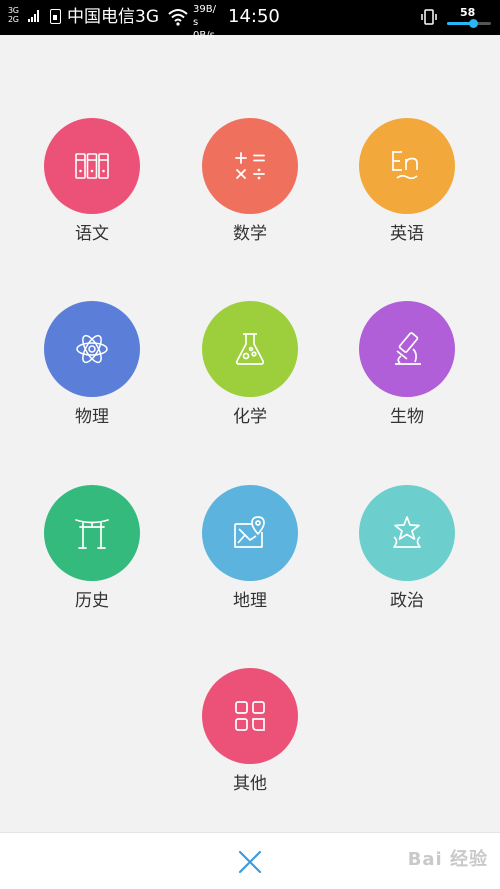 This screenshot has height=889, width=500. I want to click on subject-biology-circle, so click(407, 349).